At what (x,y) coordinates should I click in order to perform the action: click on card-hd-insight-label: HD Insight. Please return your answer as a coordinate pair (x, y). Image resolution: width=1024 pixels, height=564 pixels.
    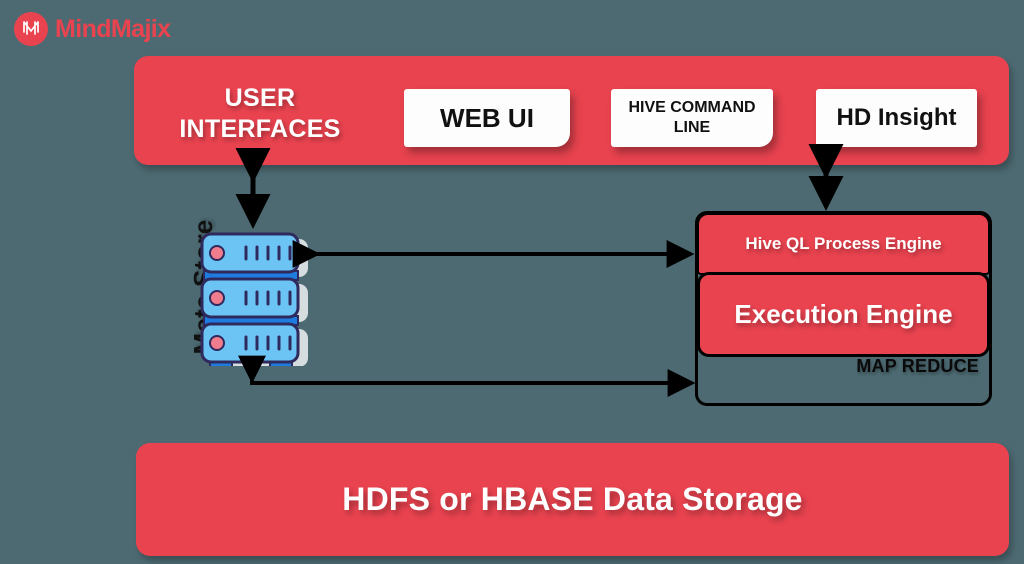
    Looking at the image, I should click on (896, 117).